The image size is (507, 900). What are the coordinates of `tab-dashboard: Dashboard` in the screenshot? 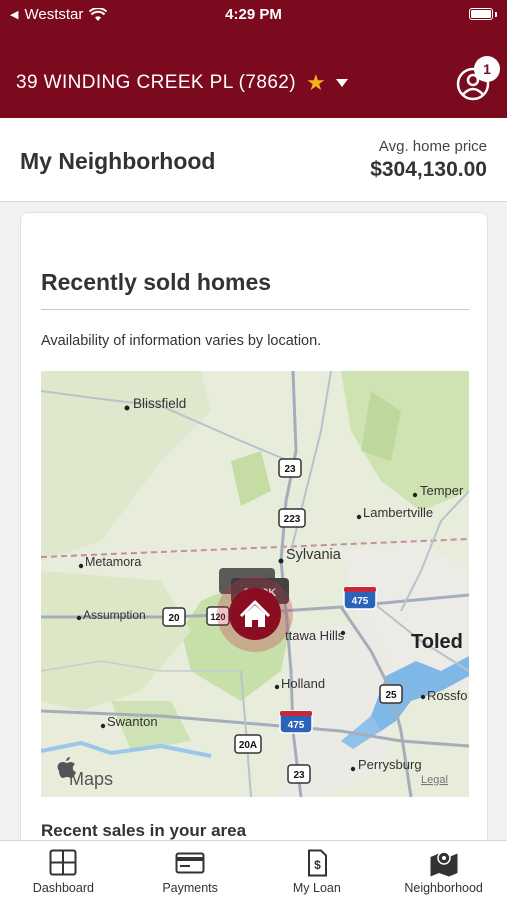 It's located at (63, 870).